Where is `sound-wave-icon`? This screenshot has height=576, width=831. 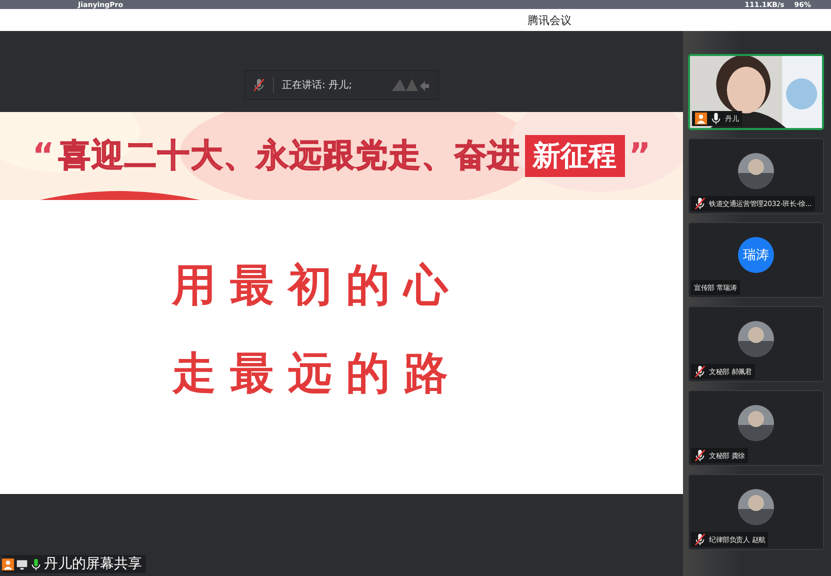
sound-wave-icon is located at coordinates (410, 85).